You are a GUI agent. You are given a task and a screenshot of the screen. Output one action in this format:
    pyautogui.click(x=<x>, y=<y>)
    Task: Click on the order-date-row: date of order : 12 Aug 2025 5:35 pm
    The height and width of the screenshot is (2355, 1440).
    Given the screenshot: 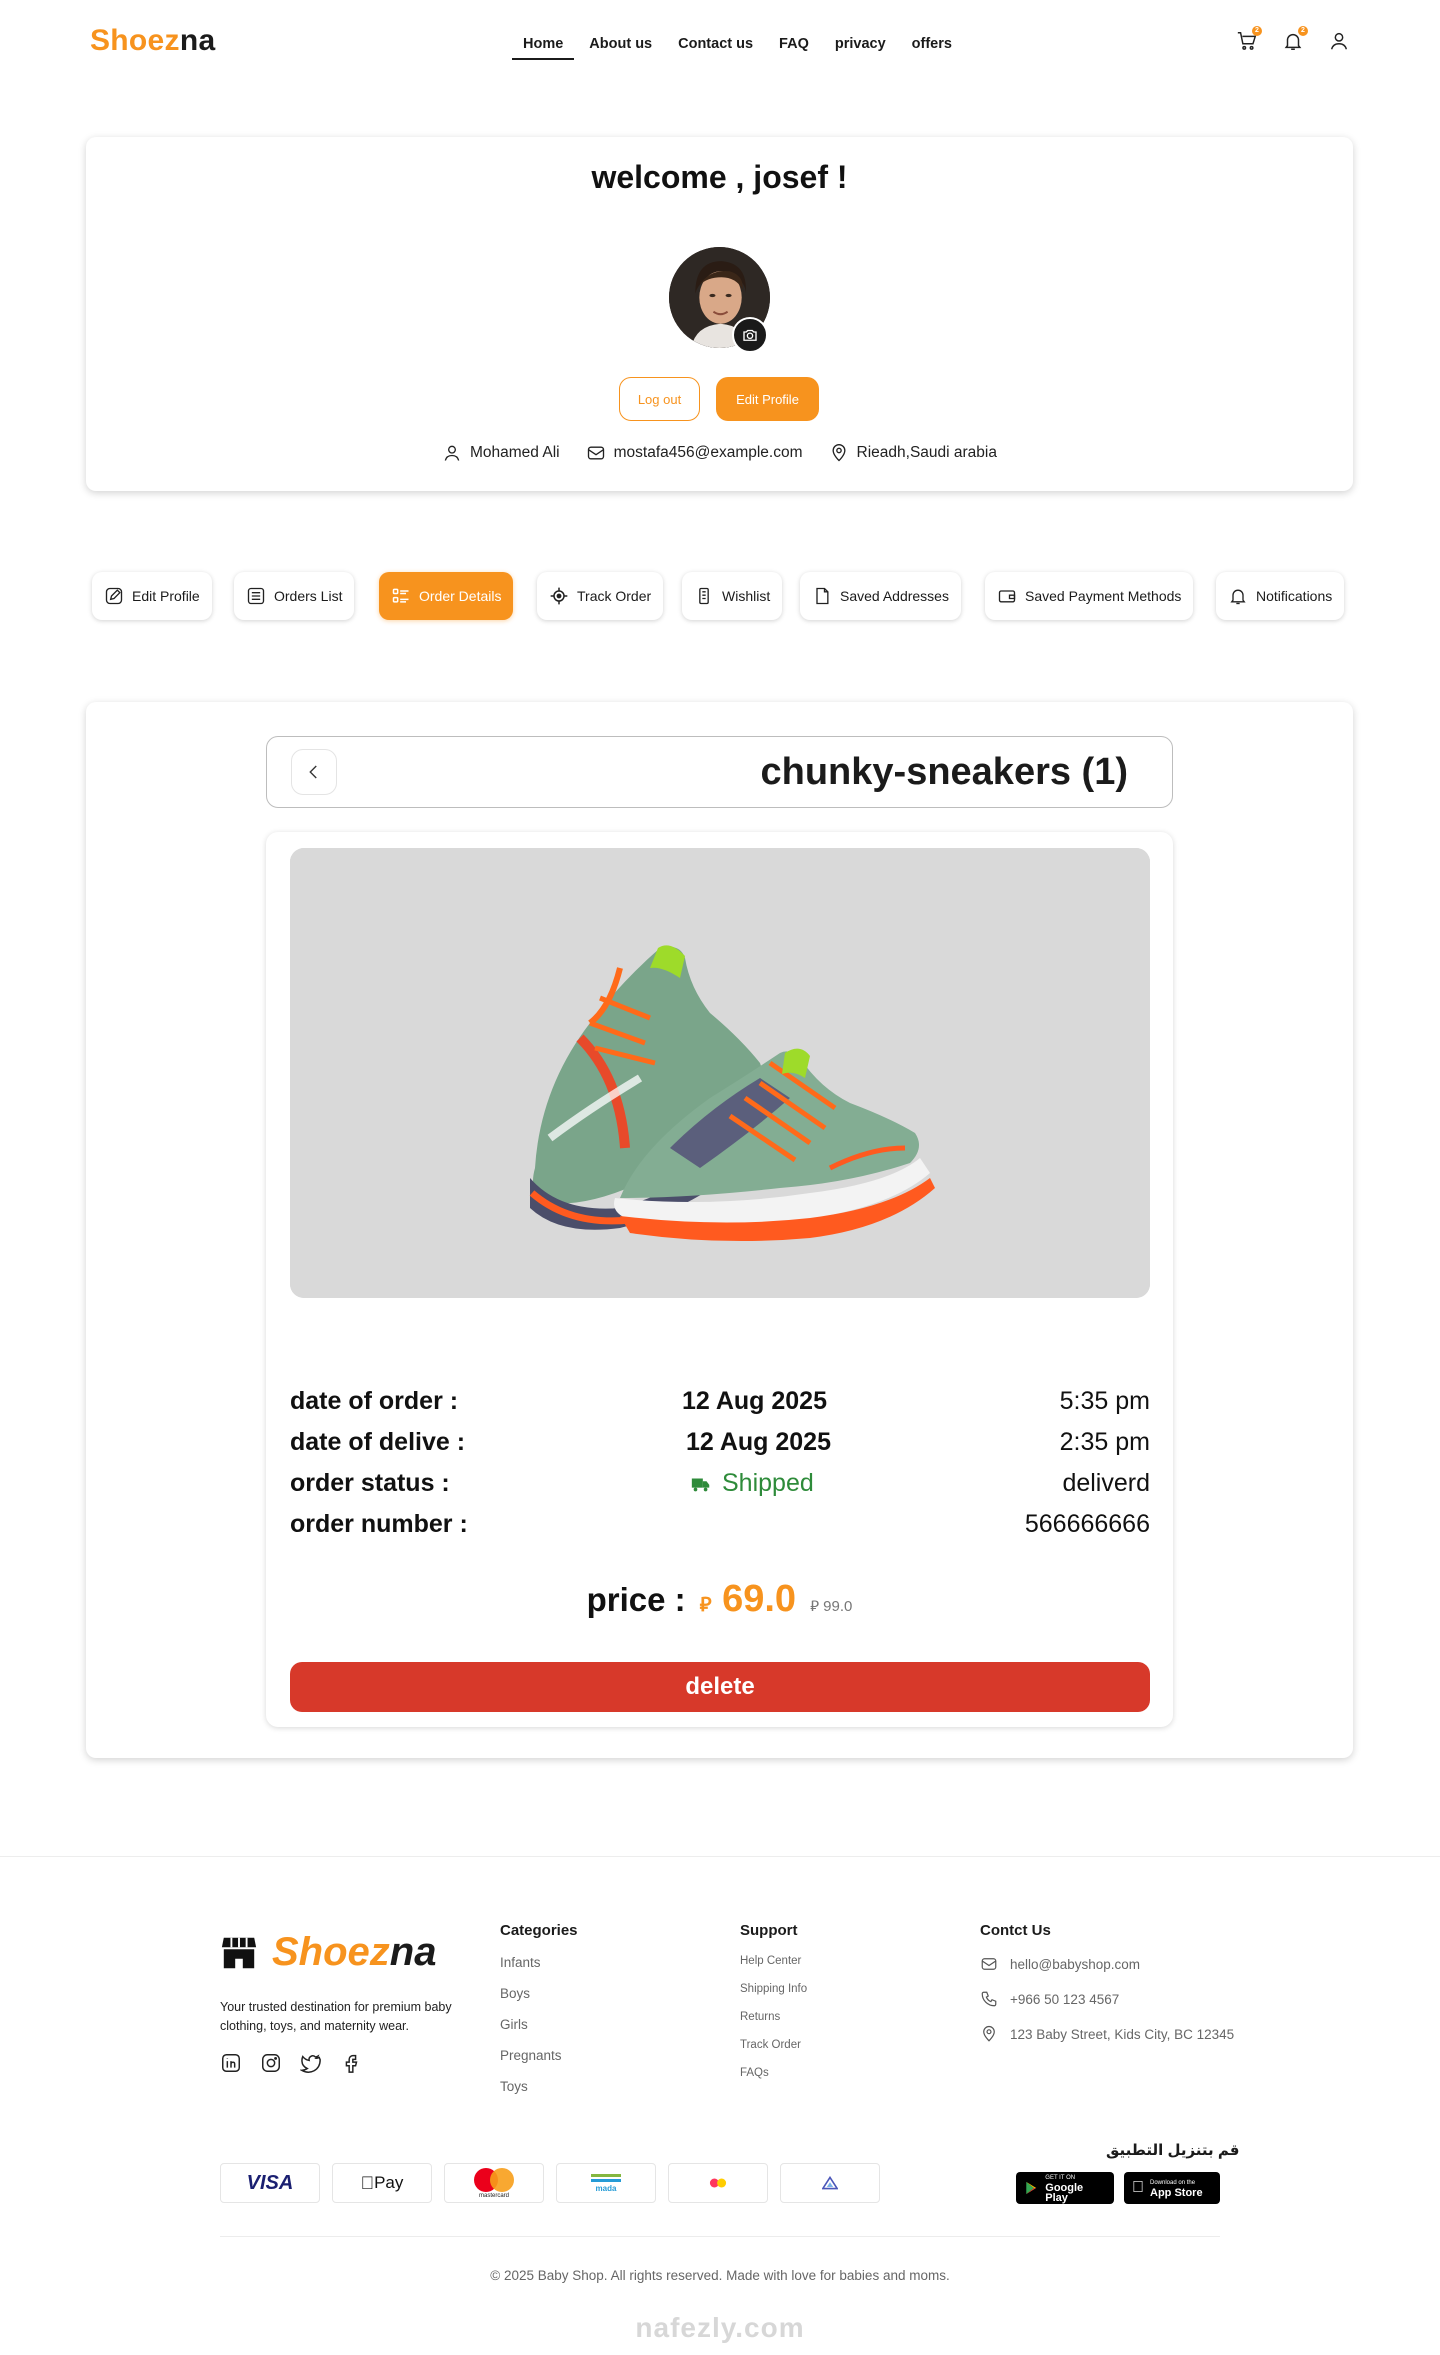 What is the action you would take?
    pyautogui.click(x=720, y=1401)
    